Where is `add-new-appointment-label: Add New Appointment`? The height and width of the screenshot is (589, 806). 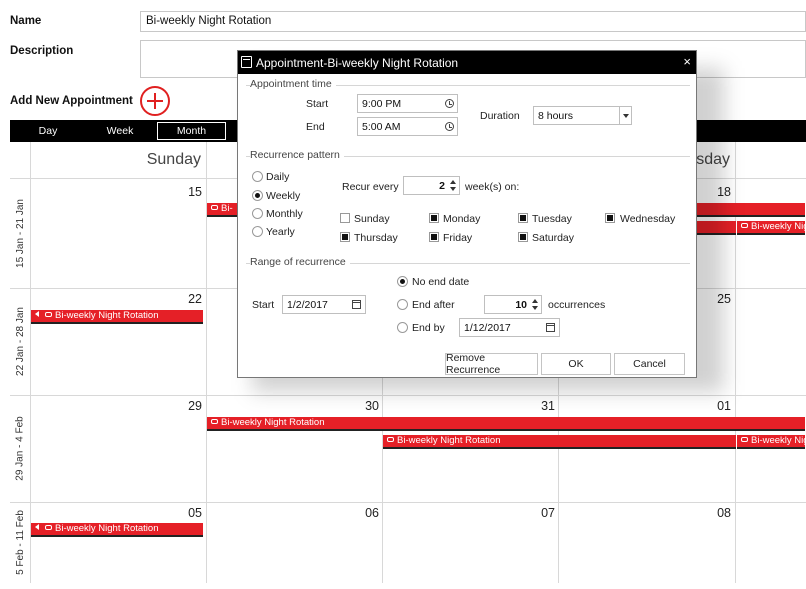 add-new-appointment-label: Add New Appointment is located at coordinates (71, 101).